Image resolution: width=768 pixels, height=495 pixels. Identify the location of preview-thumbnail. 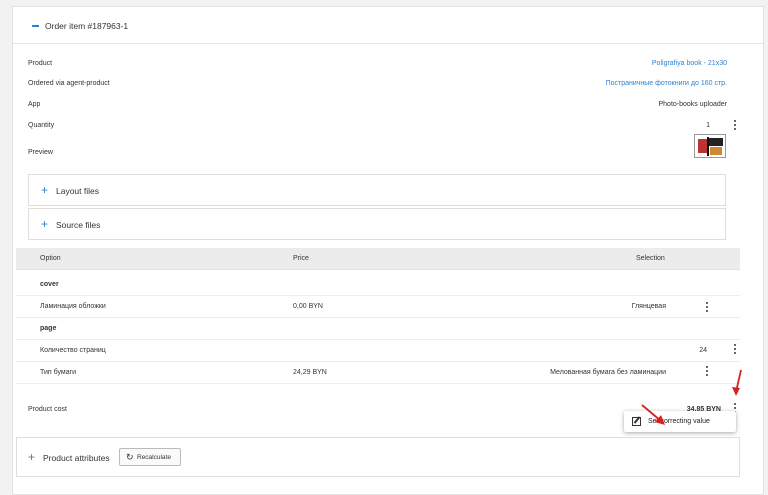
(710, 146).